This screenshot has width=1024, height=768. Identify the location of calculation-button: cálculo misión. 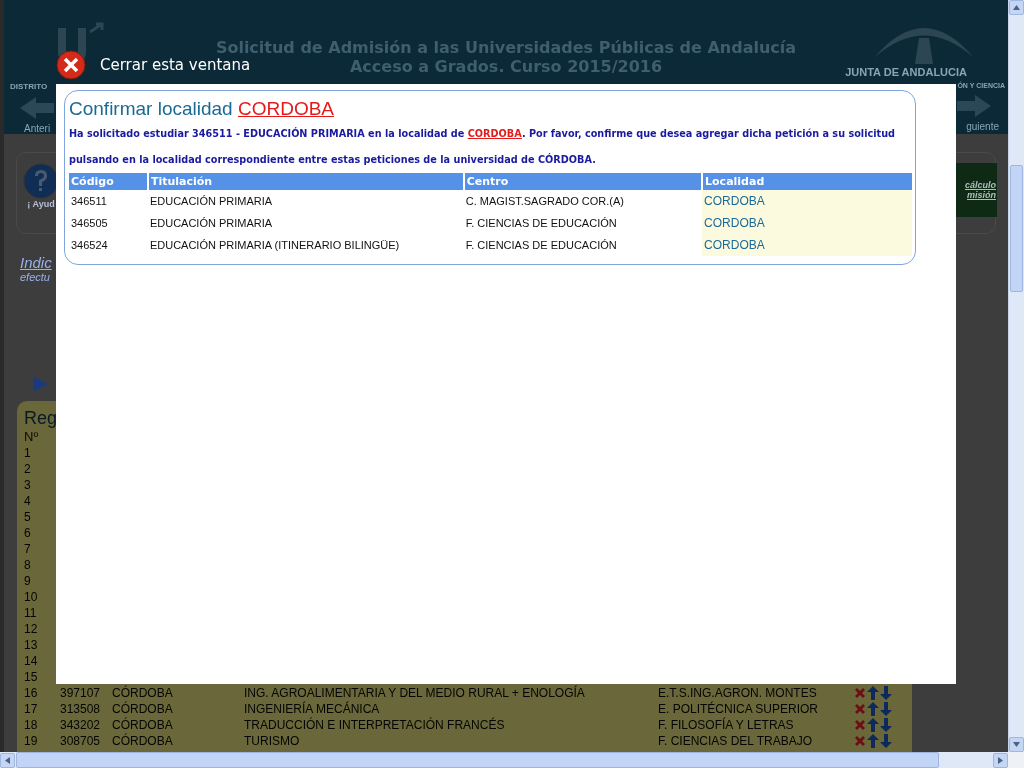
(976, 190).